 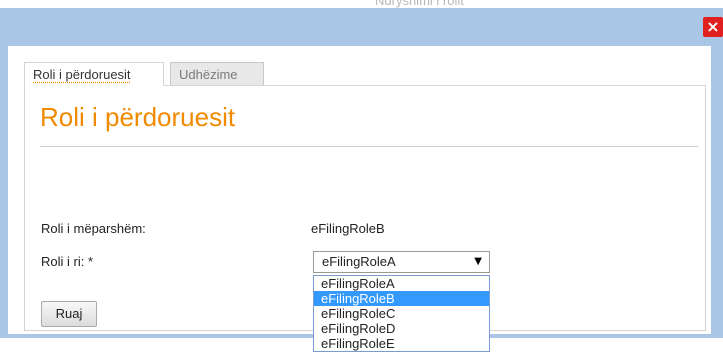 What do you see at coordinates (401, 262) in the screenshot?
I see `new-role-select: eFilingRoleA ▼` at bounding box center [401, 262].